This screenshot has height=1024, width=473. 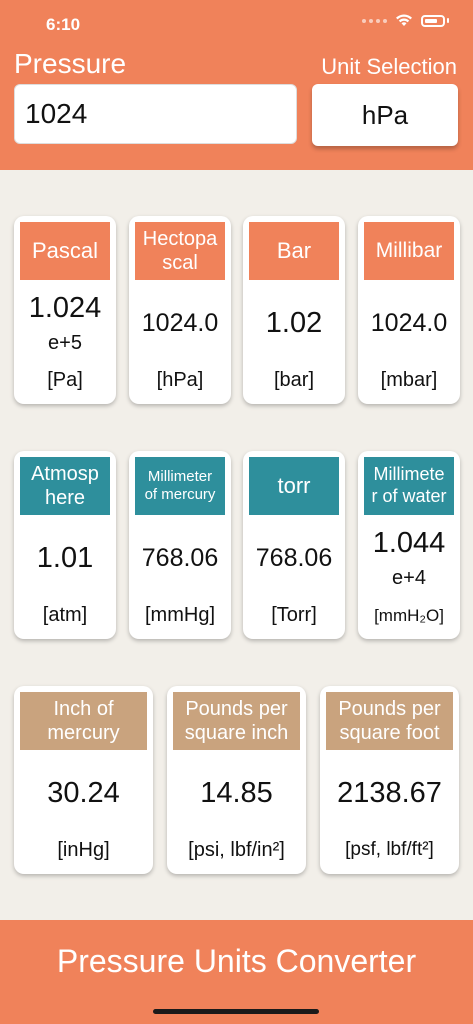 I want to click on card-unit: [bar], so click(x=294, y=380).